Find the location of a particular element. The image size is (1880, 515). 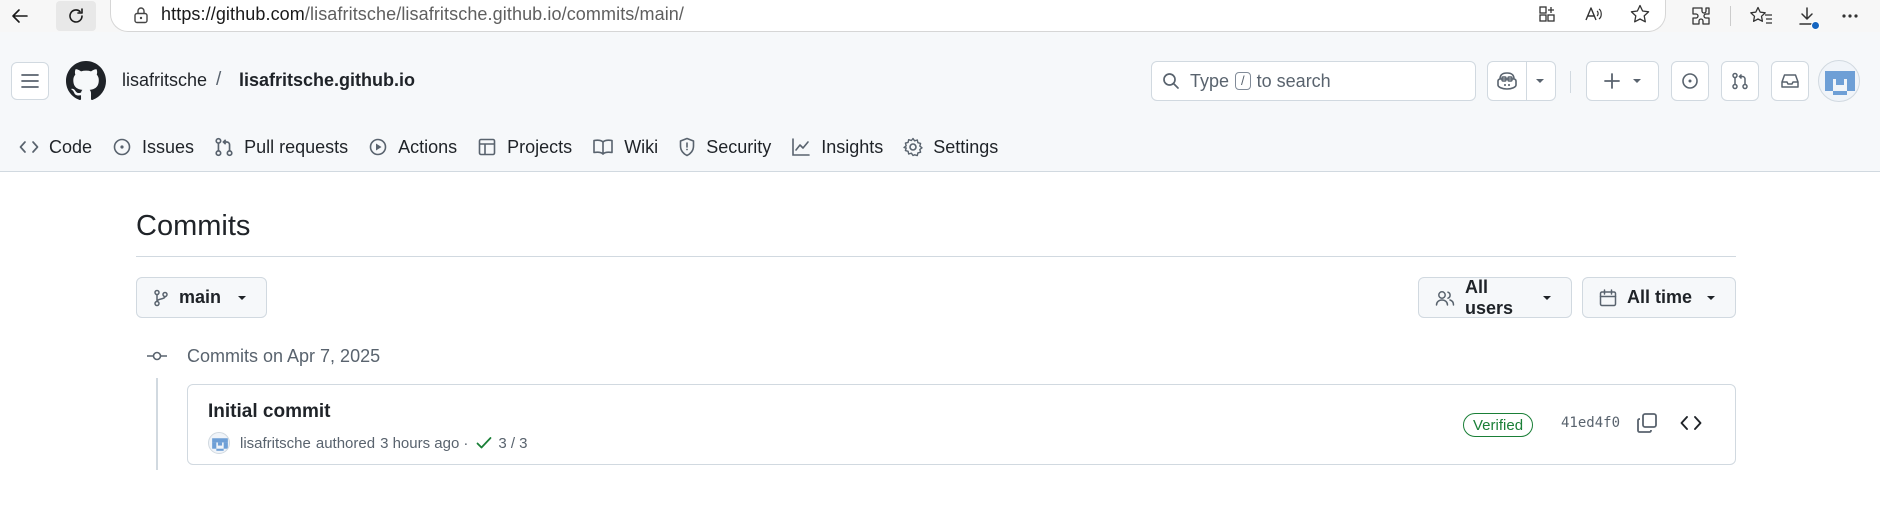

search-input: Type / to search is located at coordinates (1313, 81).